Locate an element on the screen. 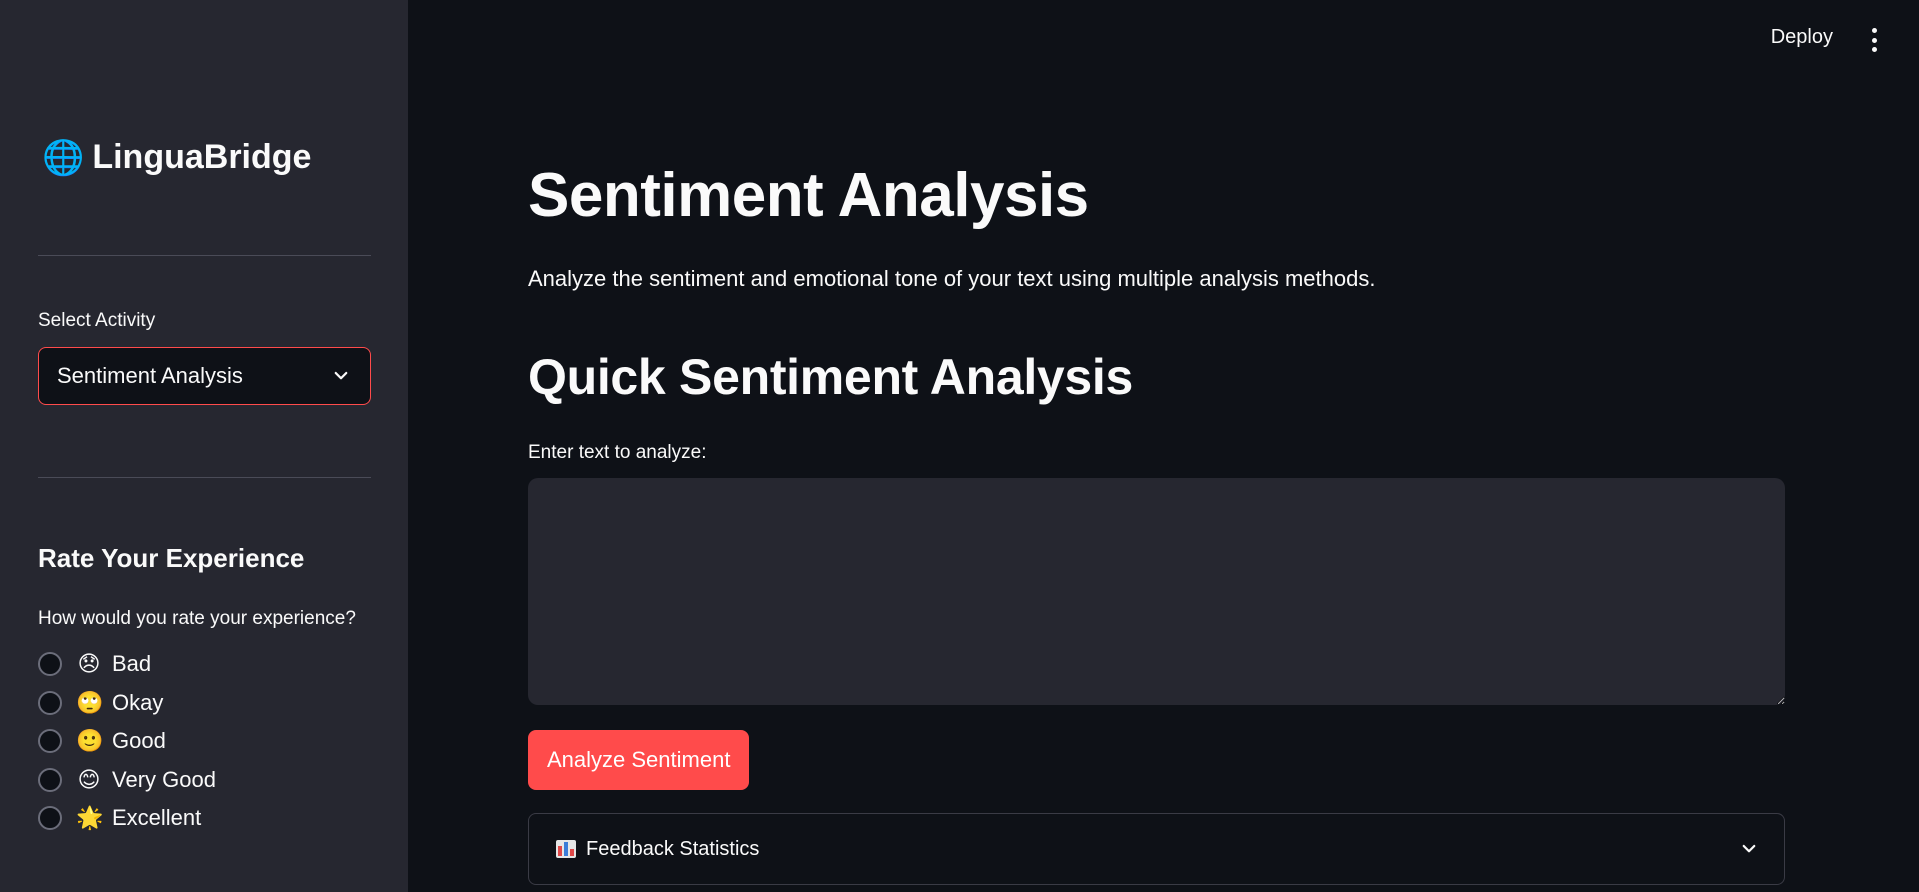 The height and width of the screenshot is (892, 1919). kebab-menu-icon is located at coordinates (1874, 40).